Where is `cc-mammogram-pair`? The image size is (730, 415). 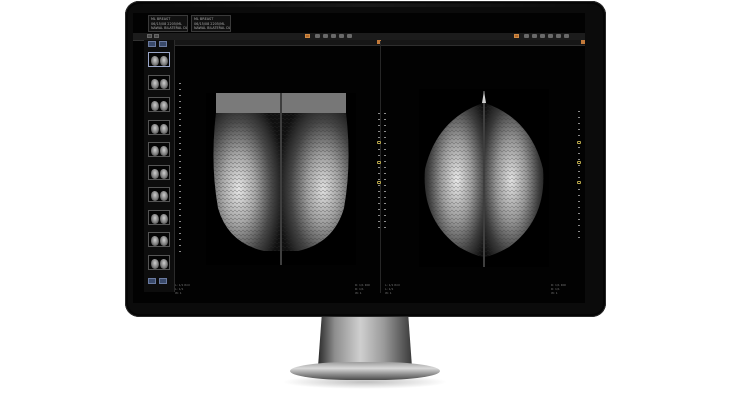
cc-mammogram-pair is located at coordinates (484, 178).